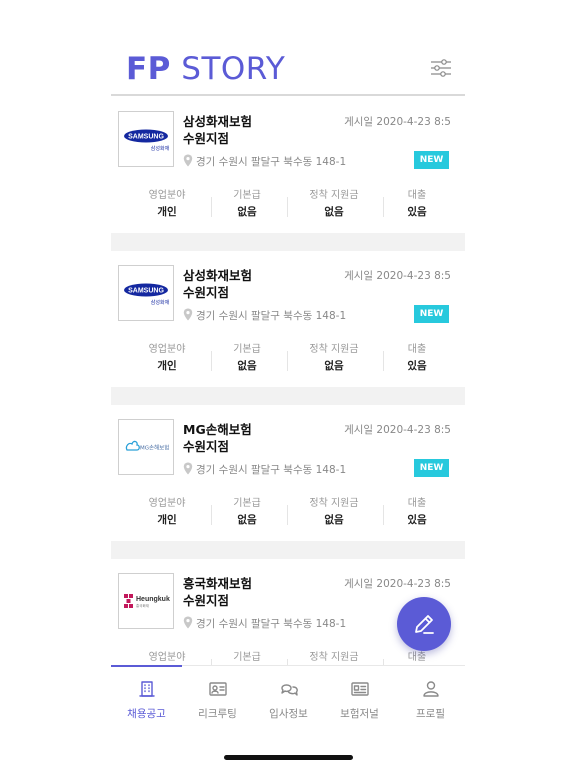 Image resolution: width=576 pixels, height=768 pixels. I want to click on heungkuk-logo: Heungkuk흥국화재, so click(147, 601).